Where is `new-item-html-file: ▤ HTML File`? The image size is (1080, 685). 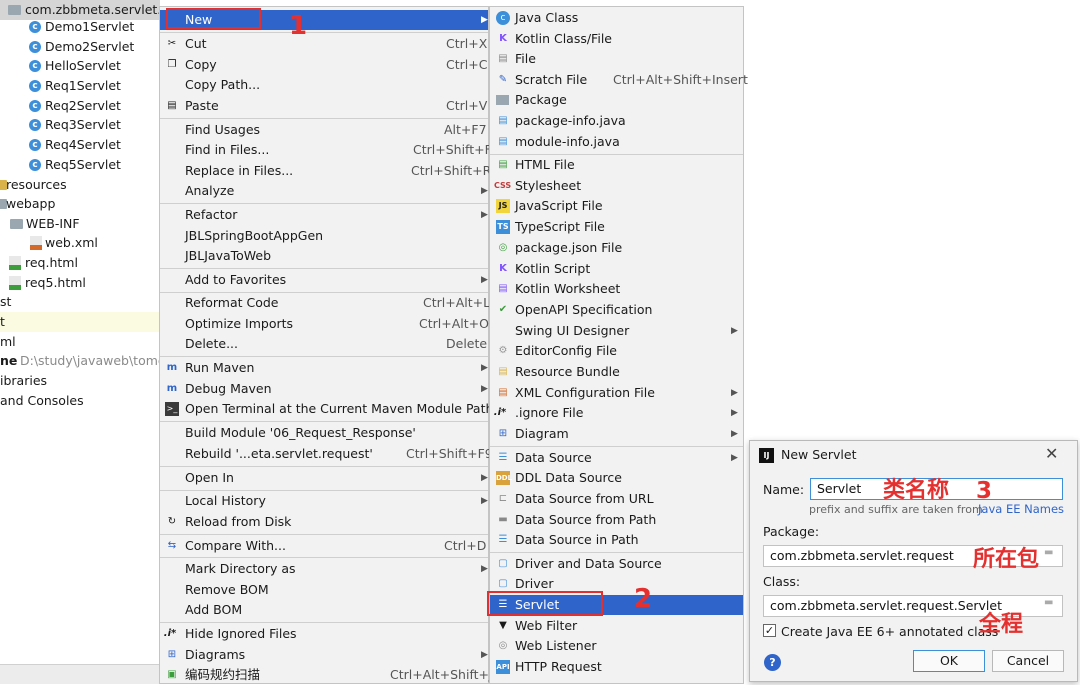 new-item-html-file: ▤ HTML File is located at coordinates (616, 165).